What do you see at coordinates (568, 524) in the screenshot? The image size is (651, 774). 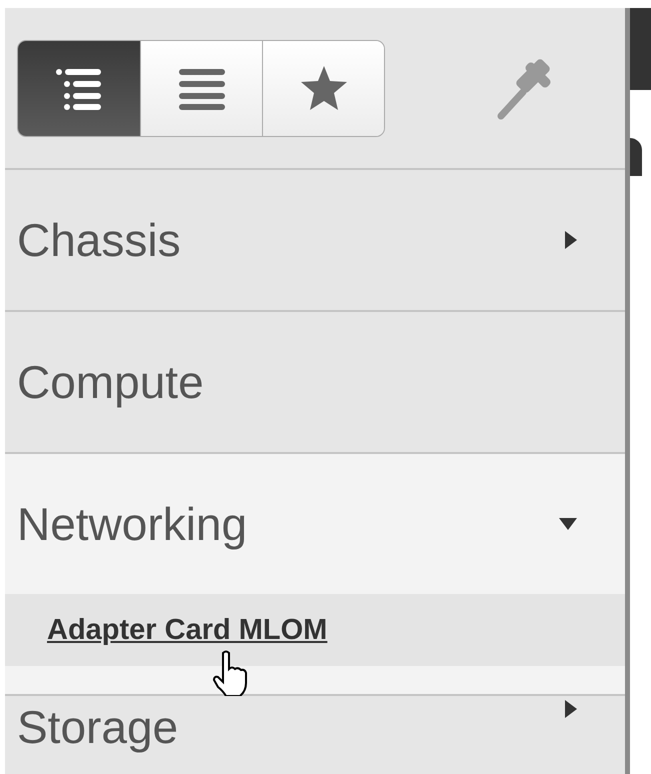 I see `collapse-arrow-icon` at bounding box center [568, 524].